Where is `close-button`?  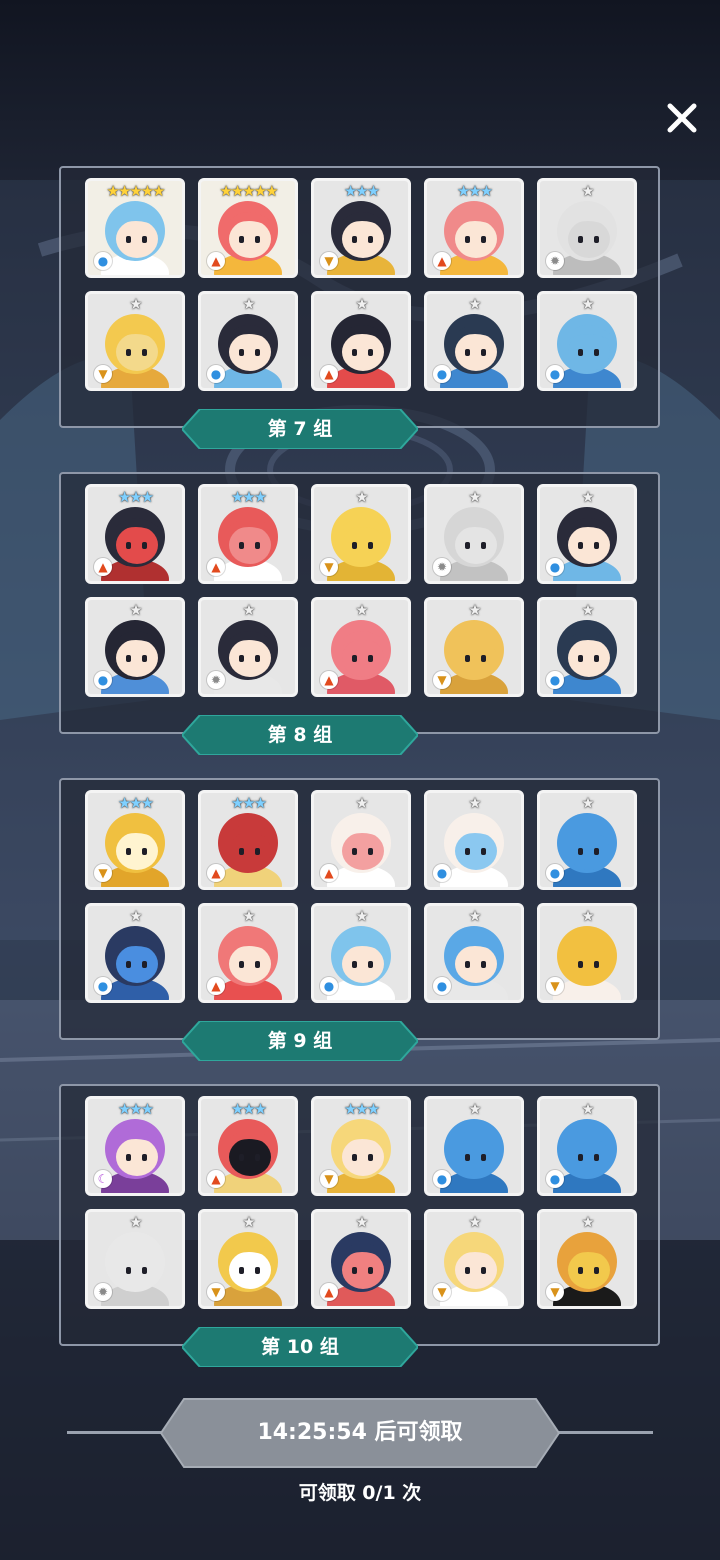
close-button is located at coordinates (682, 118).